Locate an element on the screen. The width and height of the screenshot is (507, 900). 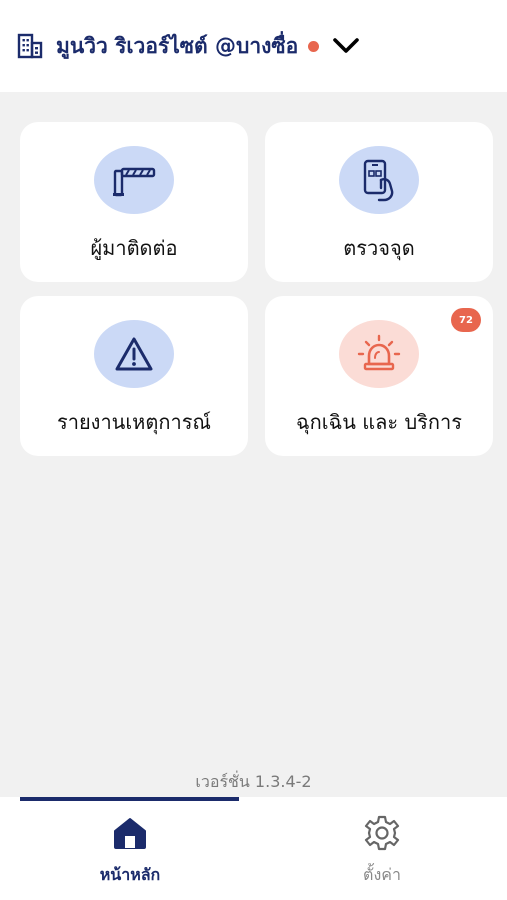
nav-settings-label: ตั้งค่า is located at coordinates (382, 874).